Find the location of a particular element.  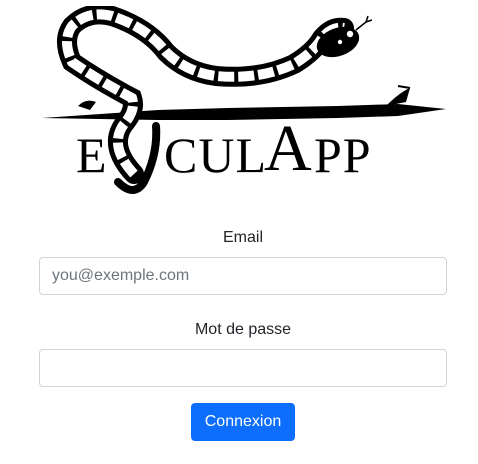

login-button: Connexion is located at coordinates (243, 422).